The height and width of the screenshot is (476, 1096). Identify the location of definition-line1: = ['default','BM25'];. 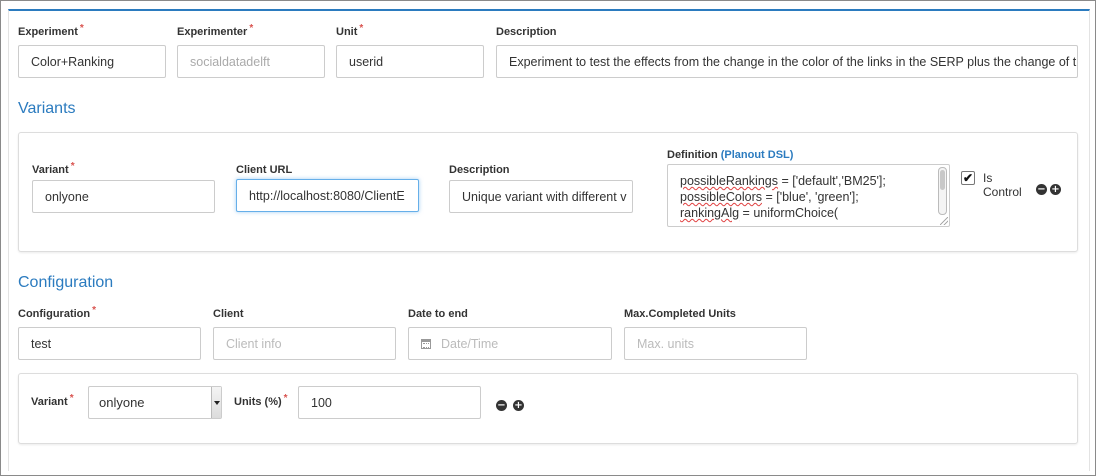
(831, 181).